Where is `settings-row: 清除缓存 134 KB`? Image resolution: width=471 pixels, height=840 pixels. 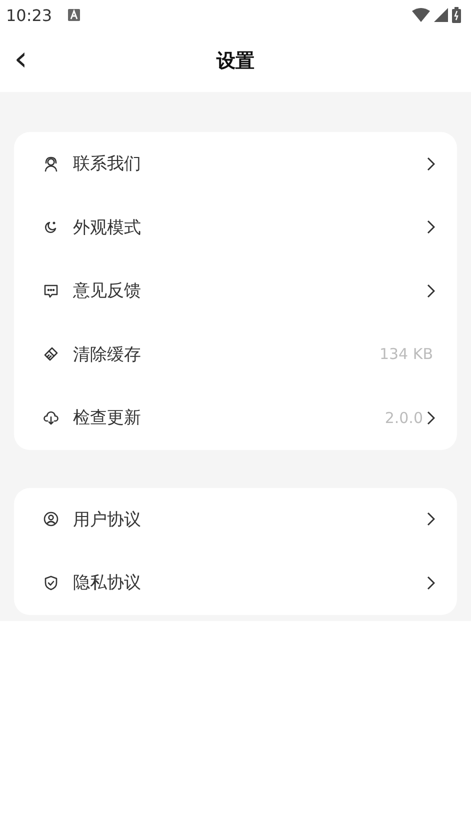 settings-row: 清除缓存 134 KB is located at coordinates (235, 354).